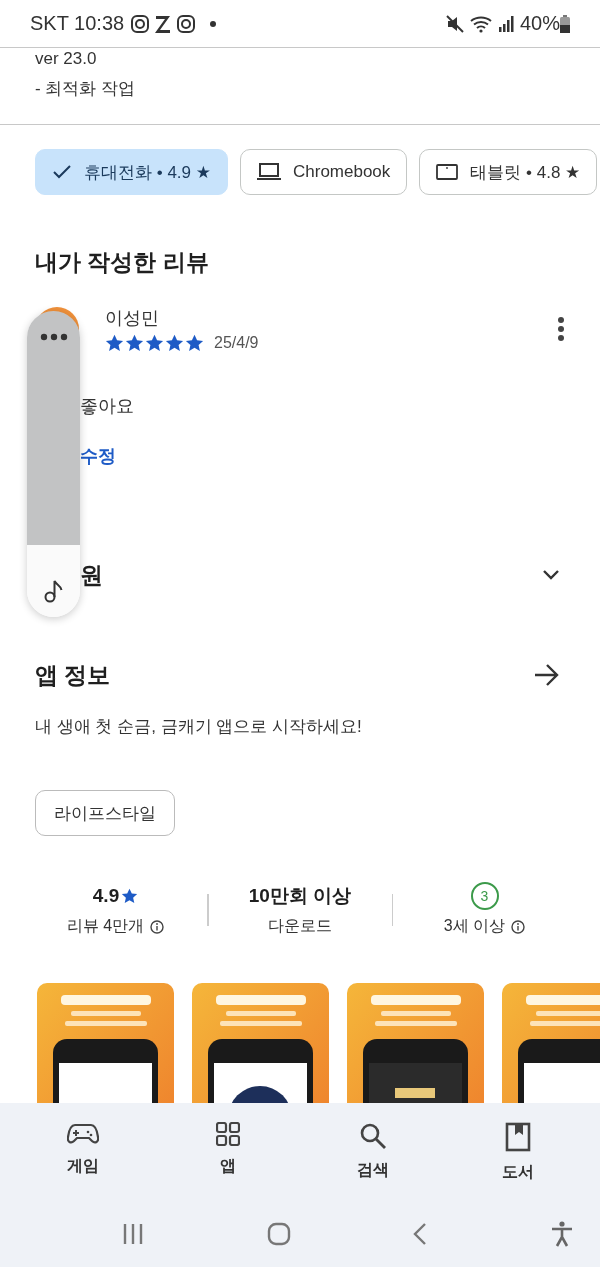 This screenshot has height=1267, width=600. Describe the element at coordinates (107, 406) in the screenshot. I see `review-text: 좋아요` at that location.